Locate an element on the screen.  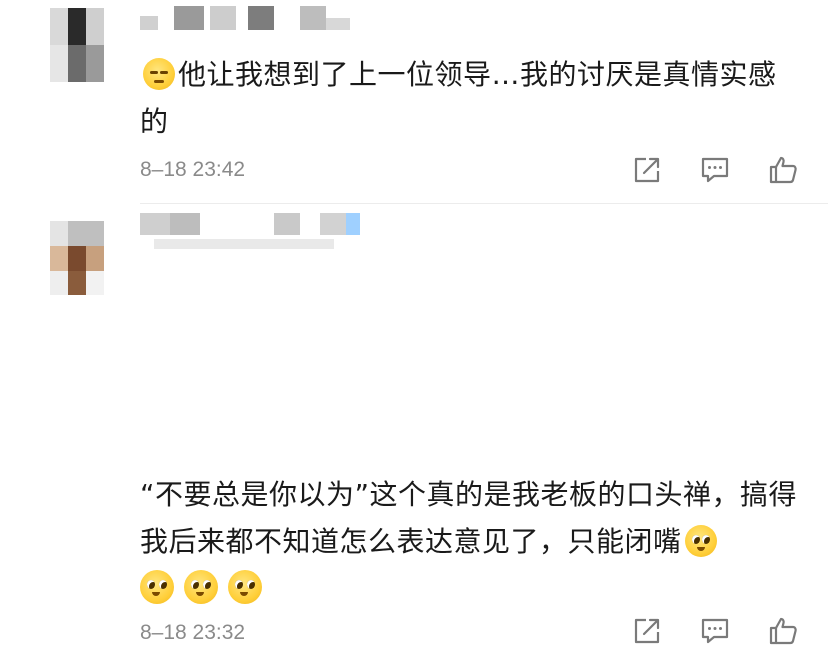
shy-face-emoji-icon is located at coordinates (159, 74).